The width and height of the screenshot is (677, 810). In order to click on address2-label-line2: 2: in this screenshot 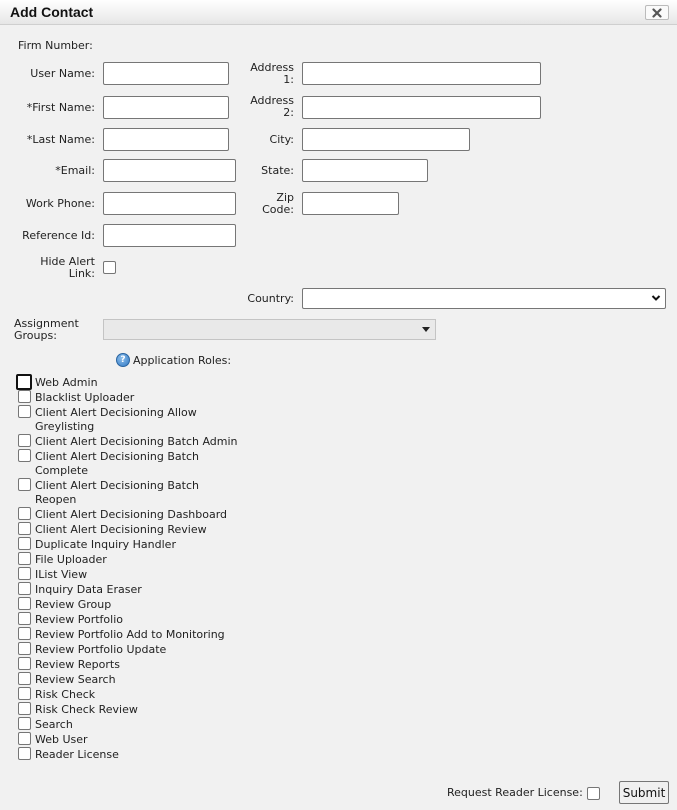, I will do `click(288, 112)`.